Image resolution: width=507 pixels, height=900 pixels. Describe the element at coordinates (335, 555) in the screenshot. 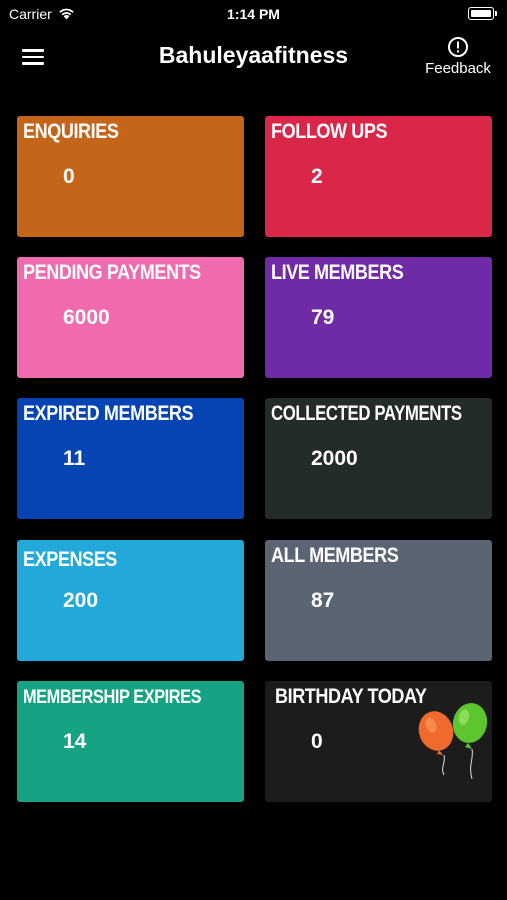

I see `card-title: ALL MEMBERS` at that location.